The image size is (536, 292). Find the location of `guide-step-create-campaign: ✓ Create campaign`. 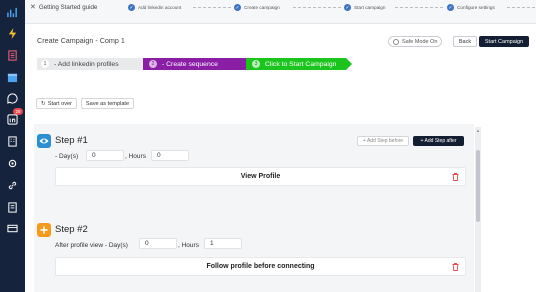

guide-step-create-campaign: ✓ Create campaign is located at coordinates (257, 7).